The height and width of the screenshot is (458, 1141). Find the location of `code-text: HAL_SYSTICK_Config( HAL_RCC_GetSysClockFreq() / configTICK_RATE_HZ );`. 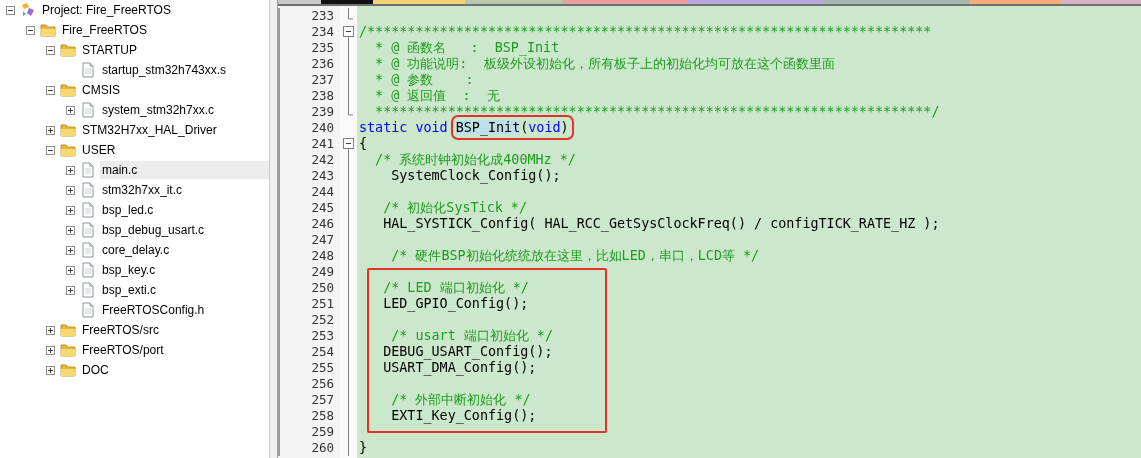

code-text: HAL_SYSTICK_Config( HAL_RCC_GetSysClockFreq() / configTICK_RATE_HZ ); is located at coordinates (661, 223).